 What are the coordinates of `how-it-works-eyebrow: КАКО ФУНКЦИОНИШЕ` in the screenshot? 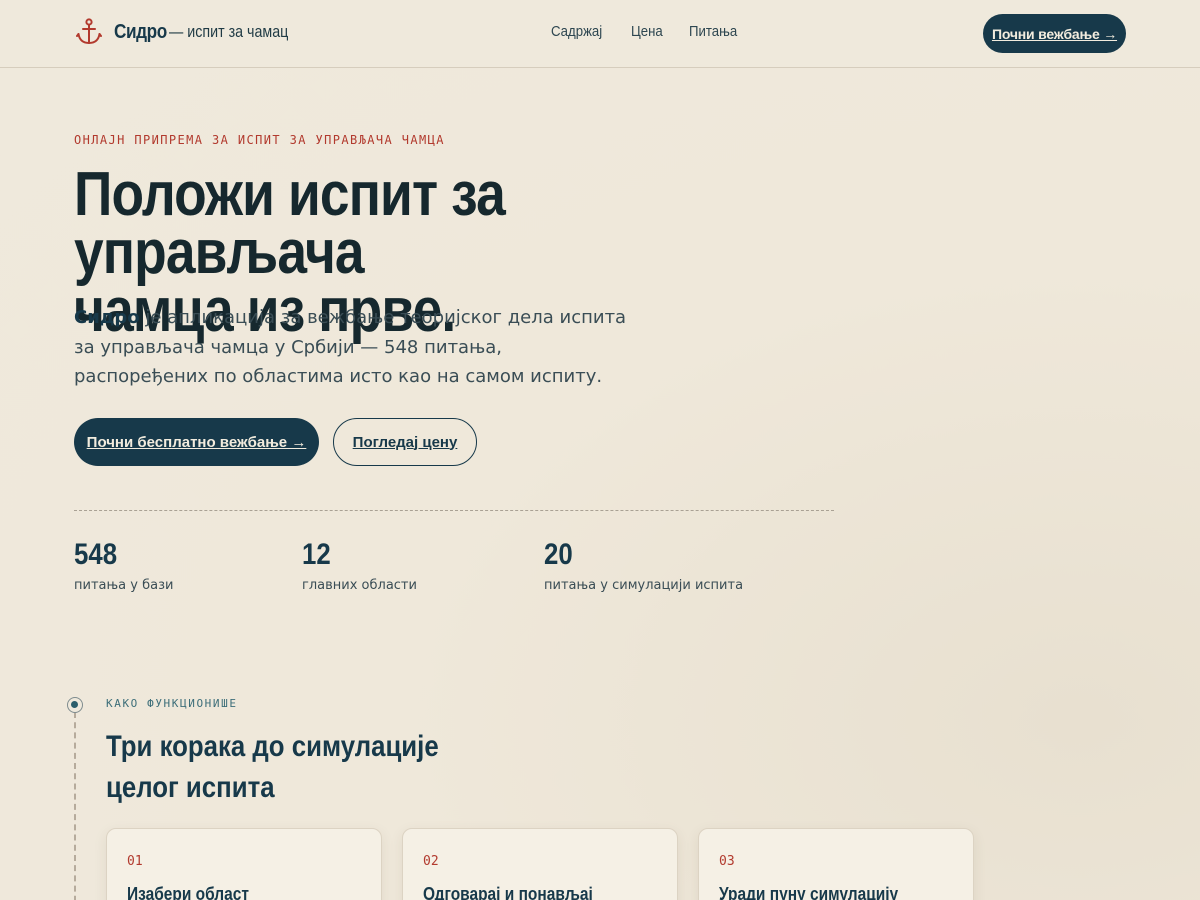 It's located at (172, 703).